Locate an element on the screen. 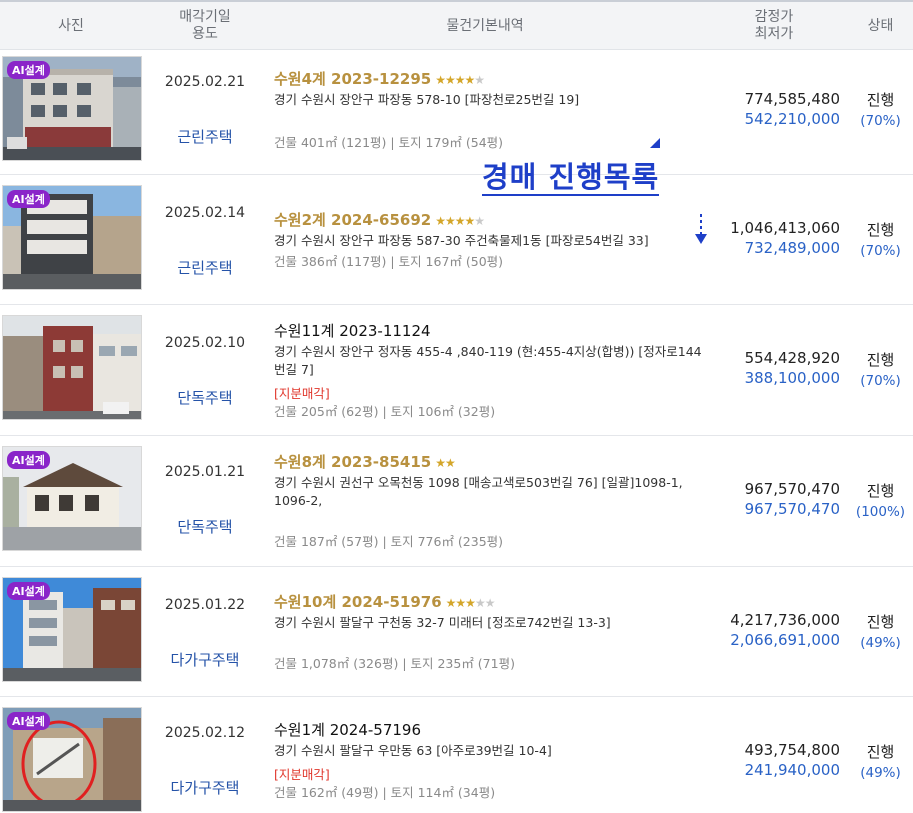  sale-date: 2025.02.14 is located at coordinates (205, 213).